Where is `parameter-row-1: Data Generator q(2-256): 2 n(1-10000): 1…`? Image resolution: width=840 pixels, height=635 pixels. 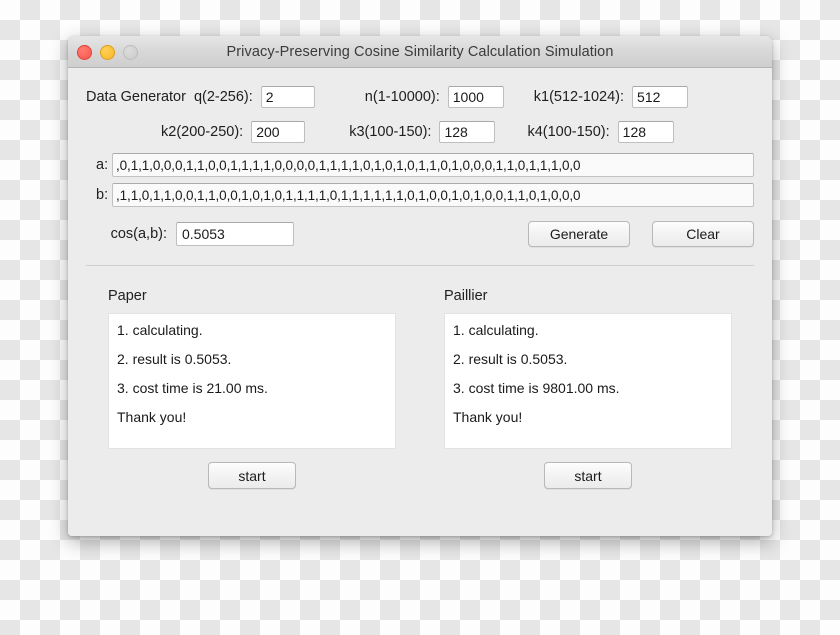 parameter-row-1: Data Generator q(2-256): 2 n(1-10000): 1… is located at coordinates (420, 97).